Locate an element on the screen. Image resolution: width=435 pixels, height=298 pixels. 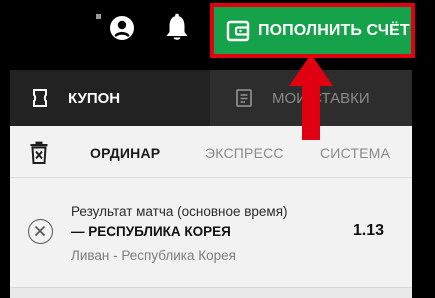
event-name: Ливан - Республика Корея is located at coordinates (153, 255).